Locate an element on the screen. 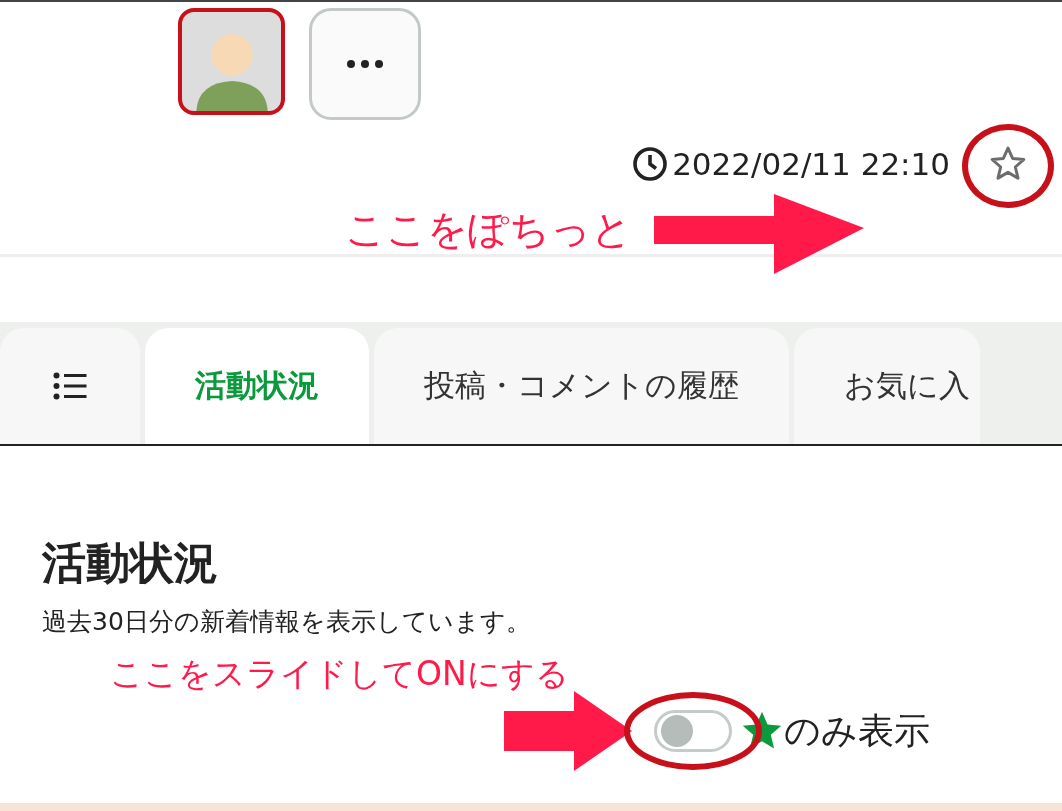  avatar is located at coordinates (231, 61).